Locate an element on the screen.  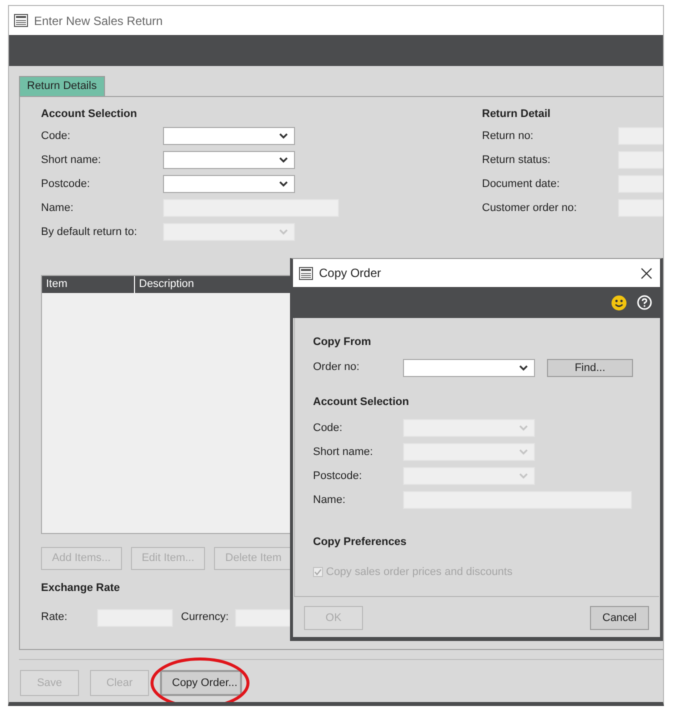
button: Cancel is located at coordinates (619, 618).